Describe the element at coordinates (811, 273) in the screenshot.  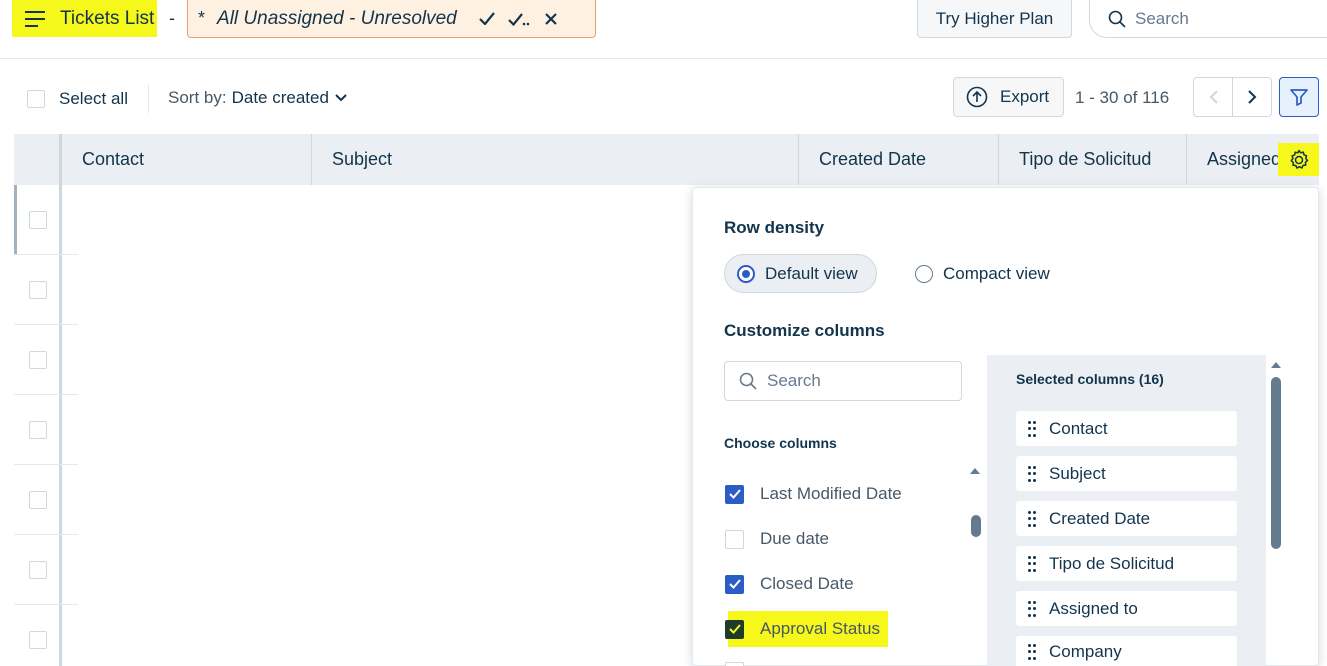
I see `default-view-label: Default view` at that location.